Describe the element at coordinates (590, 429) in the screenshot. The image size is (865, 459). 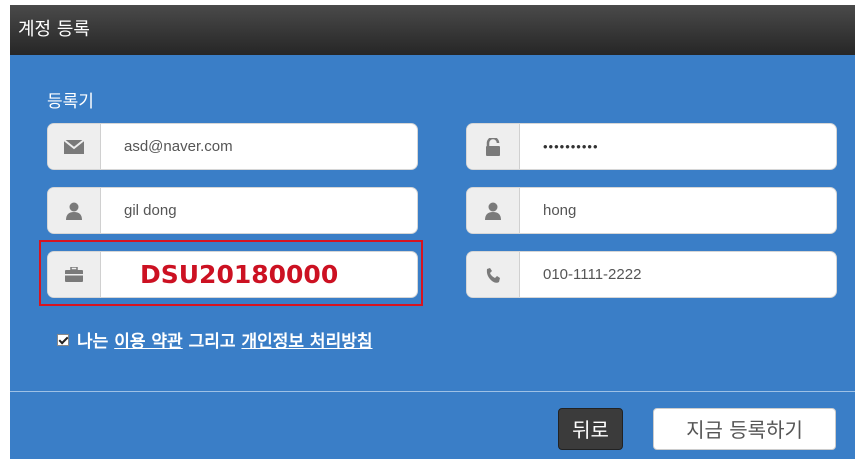
I see `back-button: 뒤로` at that location.